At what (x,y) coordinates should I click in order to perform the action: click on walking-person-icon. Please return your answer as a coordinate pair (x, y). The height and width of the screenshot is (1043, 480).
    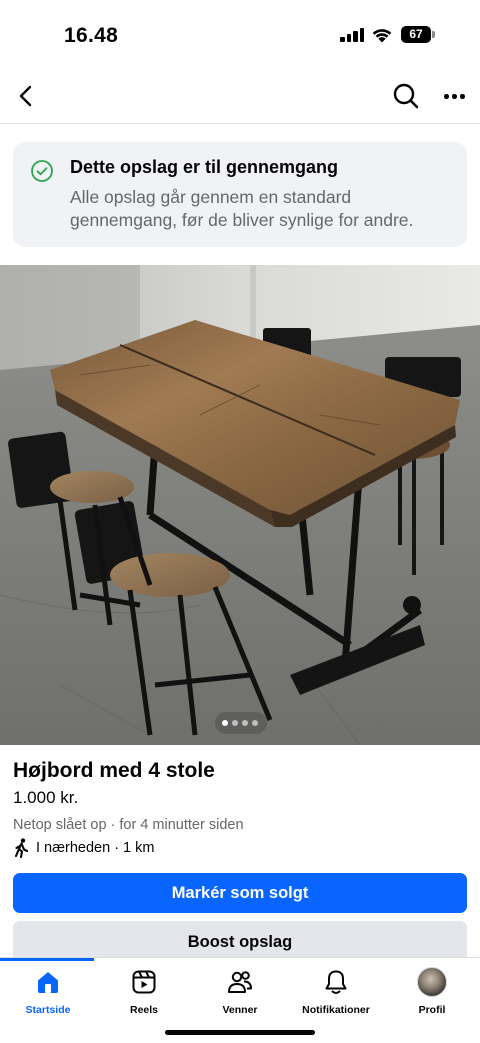
    Looking at the image, I should click on (21, 848).